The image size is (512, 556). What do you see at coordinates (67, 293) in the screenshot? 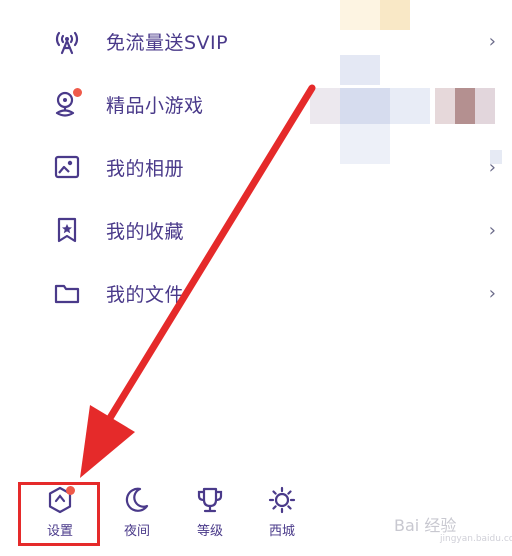
I see `folder-icon` at bounding box center [67, 293].